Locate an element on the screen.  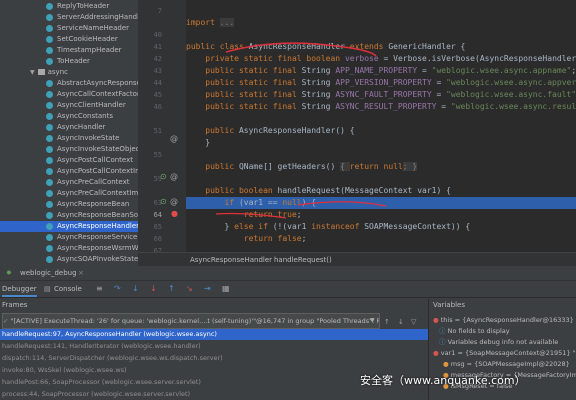
tree-item: AsyncPostCallContextImpl is located at coordinates (69, 171).